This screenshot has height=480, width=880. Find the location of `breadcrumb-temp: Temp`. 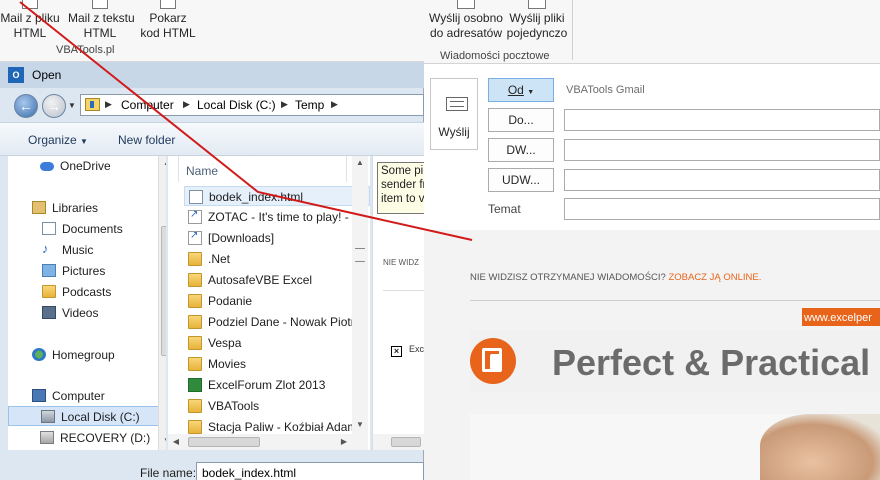

breadcrumb-temp: Temp is located at coordinates (309, 105).